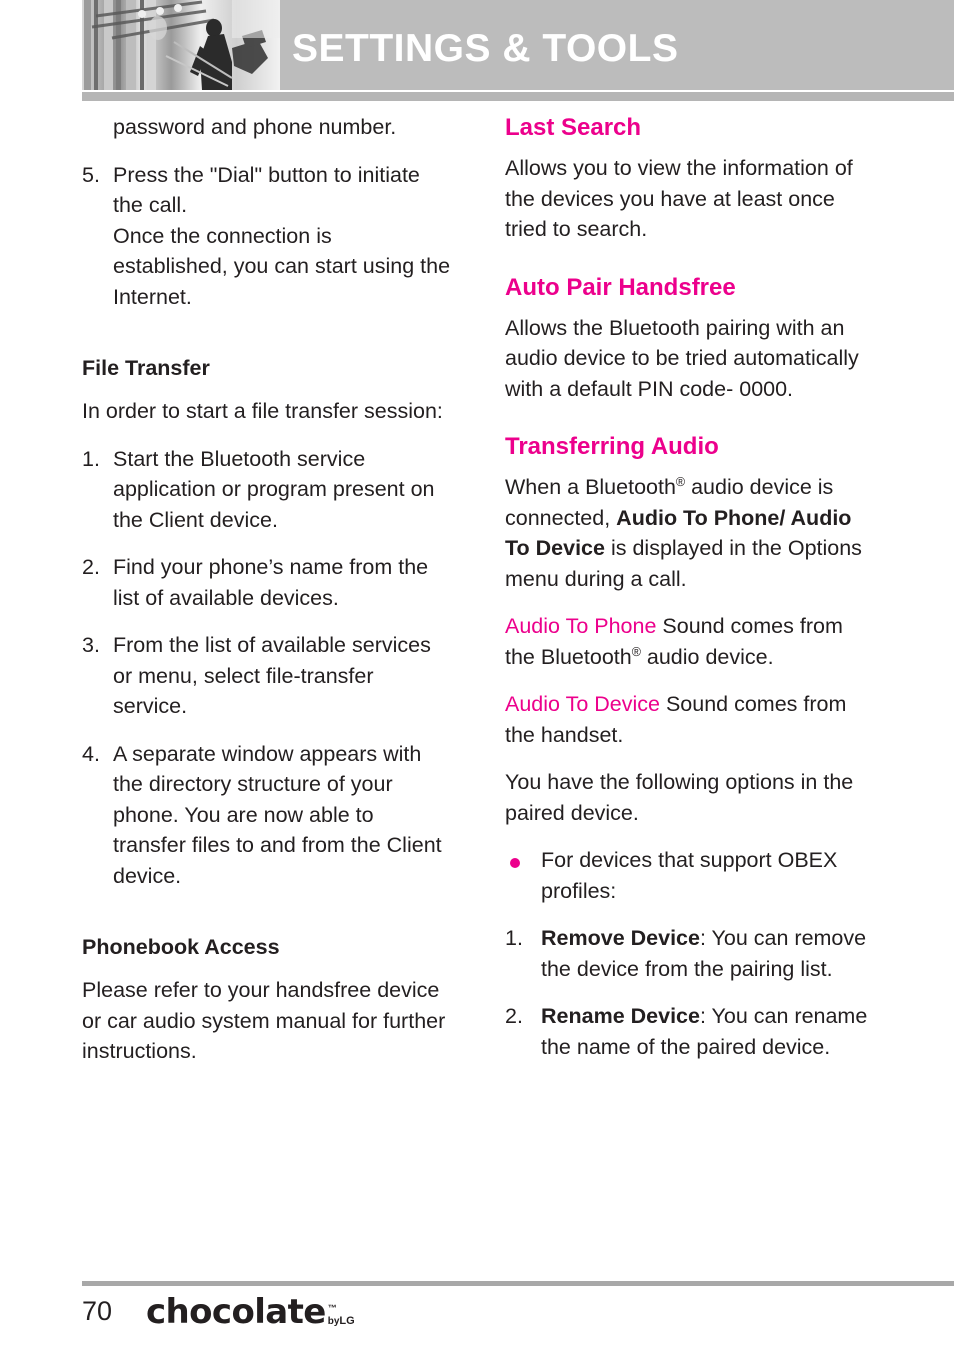 The height and width of the screenshot is (1372, 954). What do you see at coordinates (332, 1308) in the screenshot?
I see `trademark-icon: ™` at bounding box center [332, 1308].